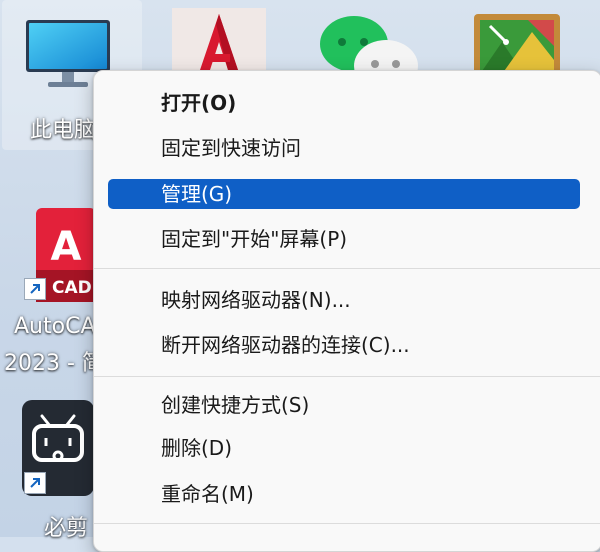  What do you see at coordinates (344, 194) in the screenshot?
I see `menu-item-manage: 管理(G)` at bounding box center [344, 194].